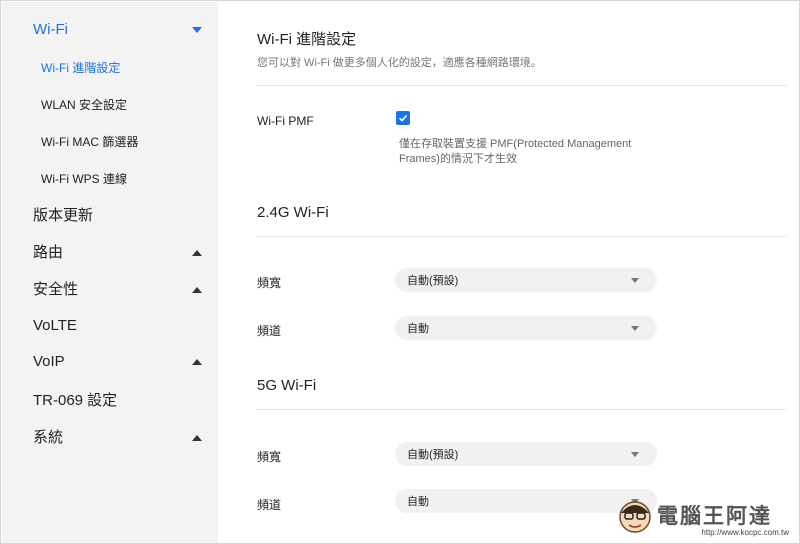 This screenshot has height=544, width=800. I want to click on channel-24g-select: 自動, so click(526, 328).